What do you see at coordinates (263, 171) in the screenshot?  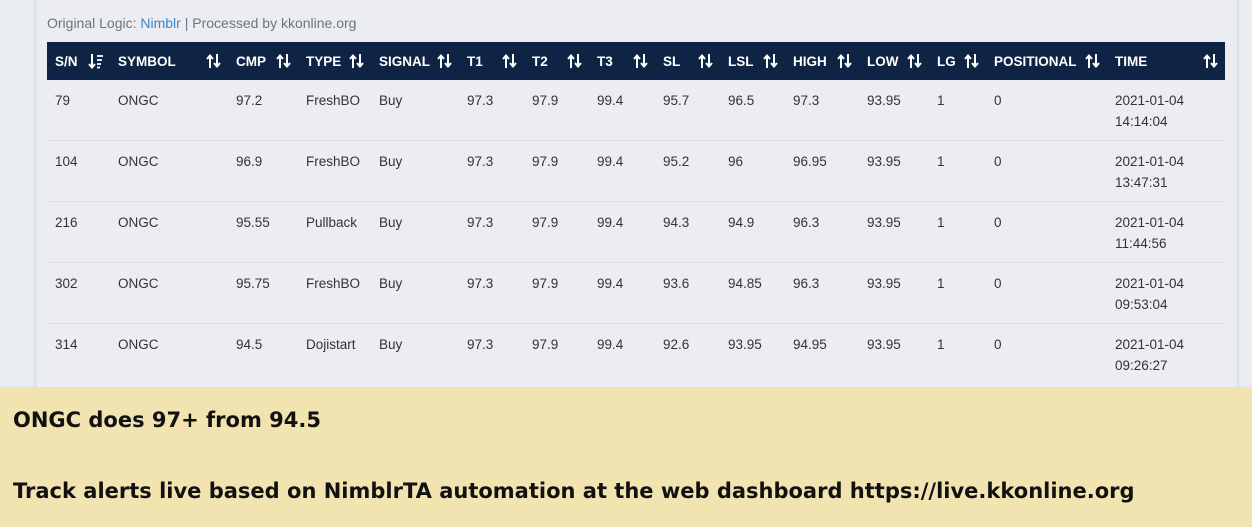 I see `cell-cmp: 96.9` at bounding box center [263, 171].